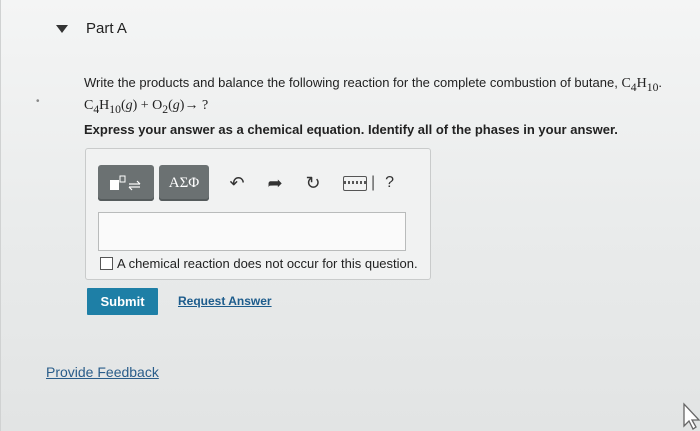  What do you see at coordinates (106, 263) in the screenshot?
I see `no-reaction-checkbox` at bounding box center [106, 263].